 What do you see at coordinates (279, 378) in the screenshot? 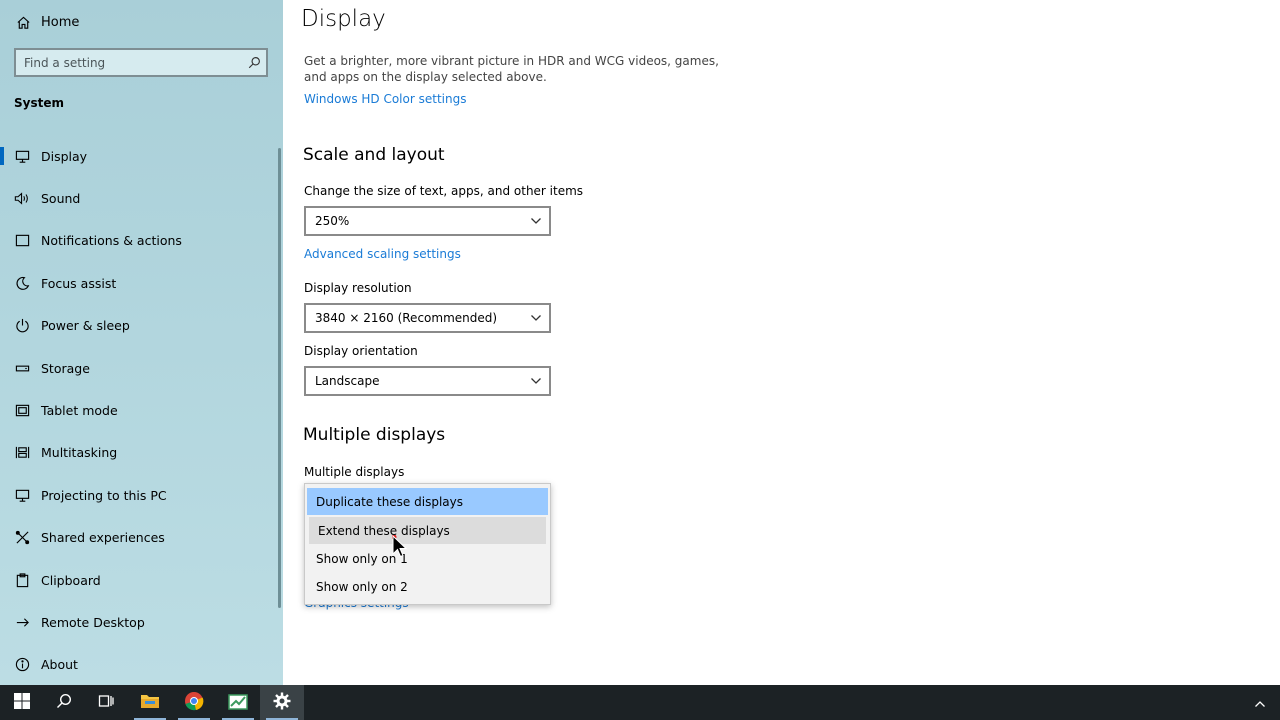
I see `sidebar-scrollbar` at bounding box center [279, 378].